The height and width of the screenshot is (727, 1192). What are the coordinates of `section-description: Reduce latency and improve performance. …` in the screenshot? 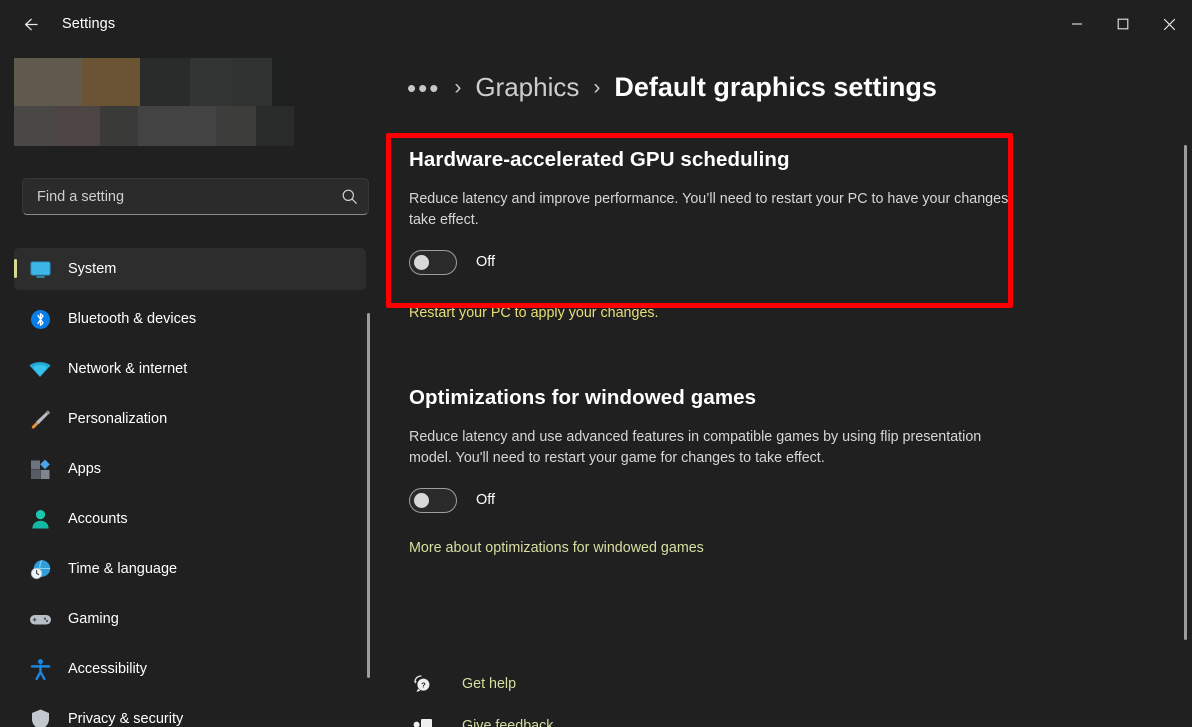 It's located at (709, 210).